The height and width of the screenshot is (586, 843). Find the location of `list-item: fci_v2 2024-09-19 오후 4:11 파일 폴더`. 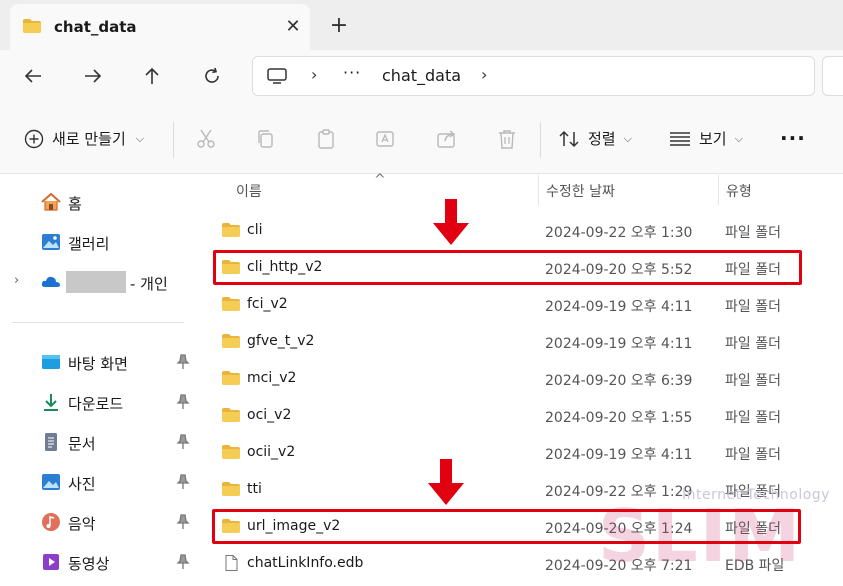

list-item: fci_v2 2024-09-19 오후 4:11 파일 폴더 is located at coordinates (521, 304).